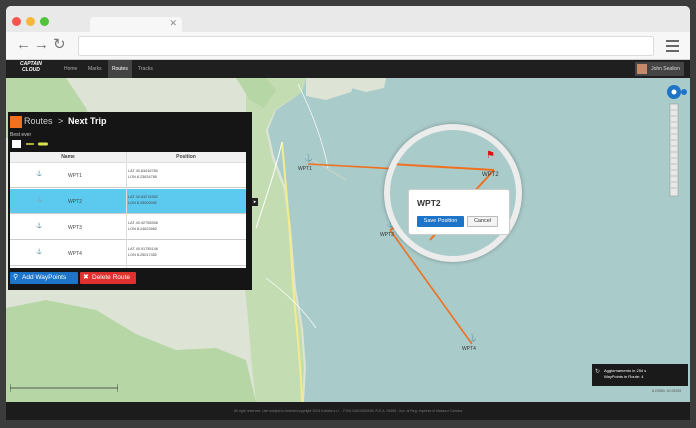 Image resolution: width=696 pixels, height=428 pixels. Describe the element at coordinates (111, 277) in the screenshot. I see `delete-route-label: Delete Route` at that location.